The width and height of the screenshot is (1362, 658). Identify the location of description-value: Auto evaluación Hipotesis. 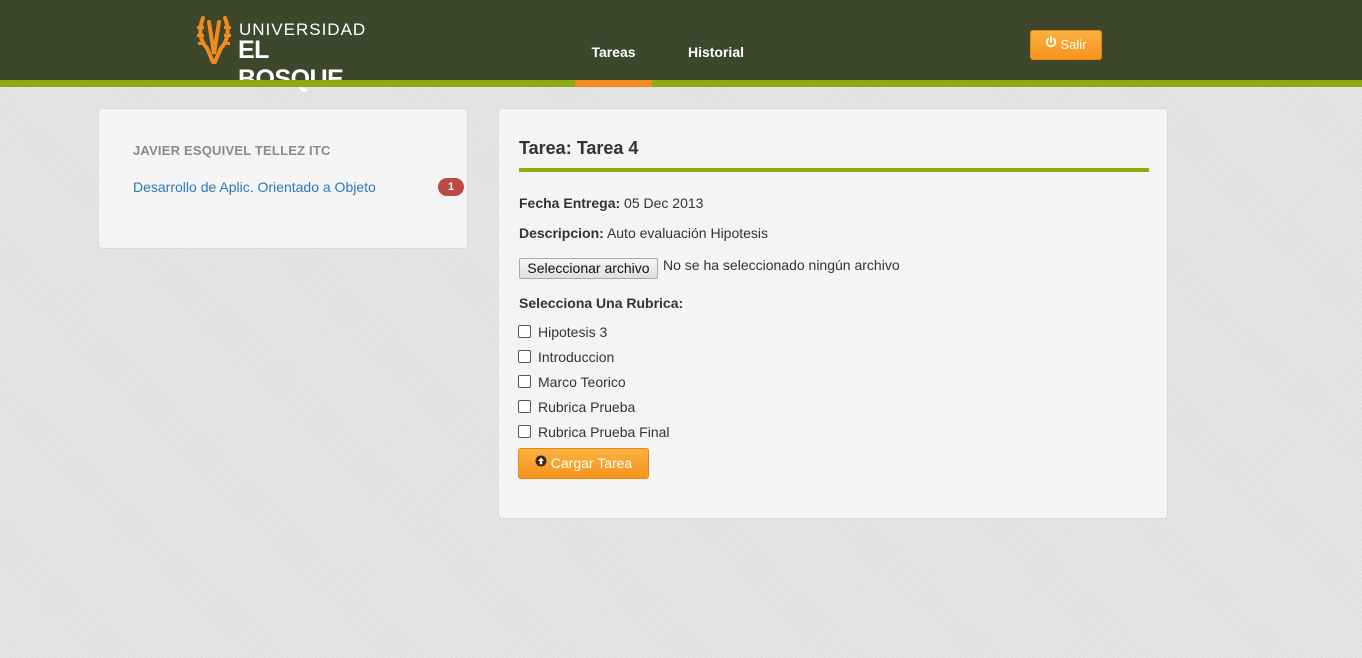
(687, 233).